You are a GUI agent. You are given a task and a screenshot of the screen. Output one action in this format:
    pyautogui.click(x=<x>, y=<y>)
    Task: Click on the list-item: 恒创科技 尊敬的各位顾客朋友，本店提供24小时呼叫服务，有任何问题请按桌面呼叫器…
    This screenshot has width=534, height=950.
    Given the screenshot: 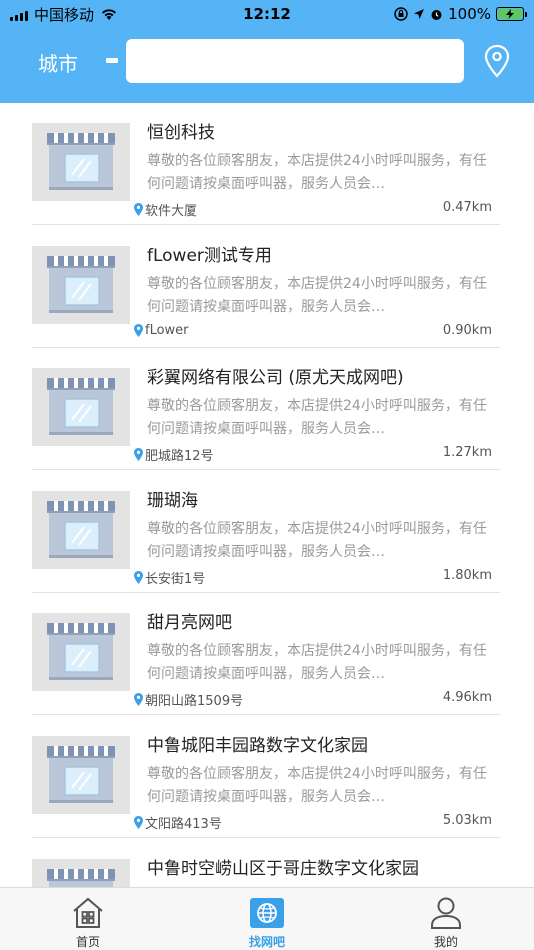 What is the action you would take?
    pyautogui.click(x=266, y=164)
    